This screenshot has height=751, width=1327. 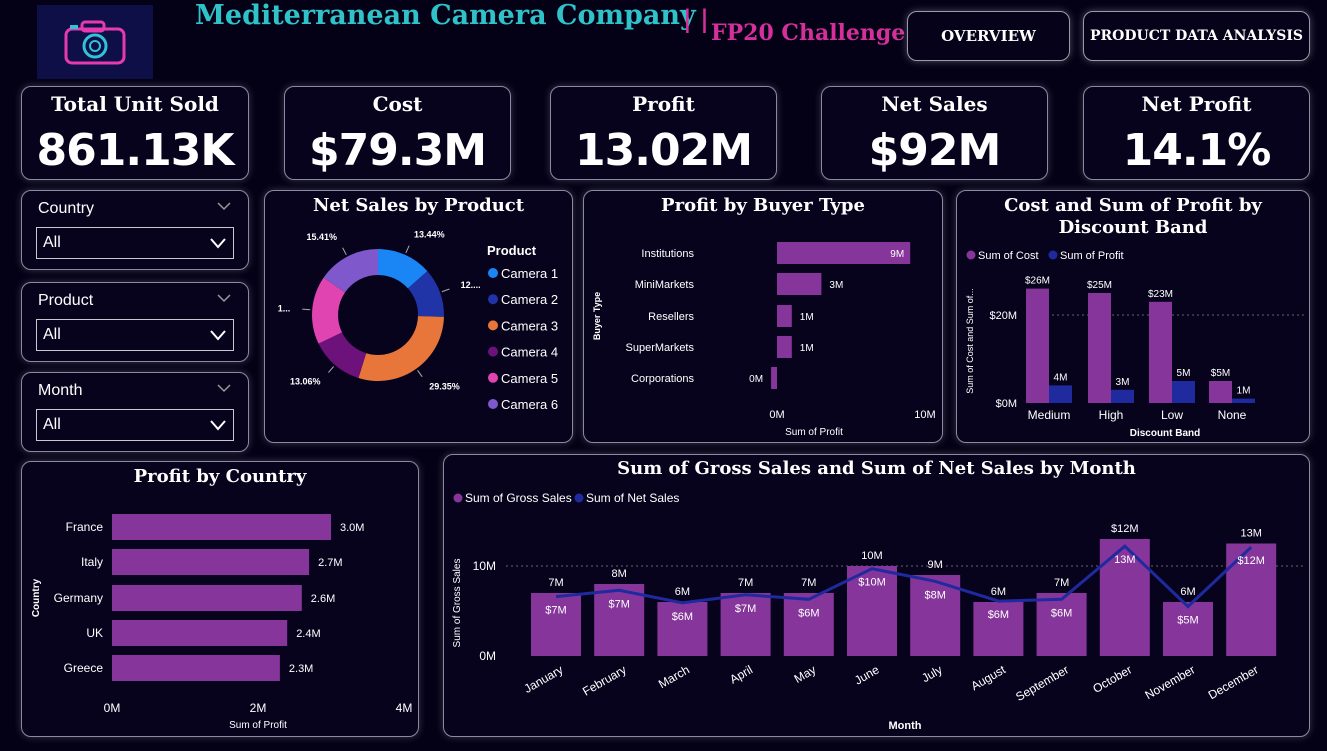 I want to click on data-label: 8M, so click(x=619, y=574).